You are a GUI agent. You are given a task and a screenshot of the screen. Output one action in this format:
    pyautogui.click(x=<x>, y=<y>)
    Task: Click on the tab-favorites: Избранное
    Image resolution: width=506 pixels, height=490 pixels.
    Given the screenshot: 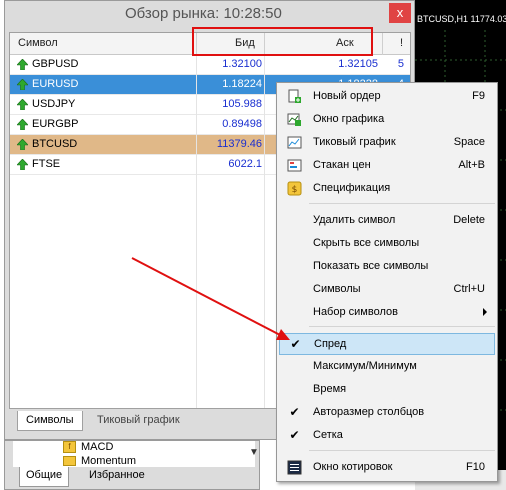 What is the action you would take?
    pyautogui.click(x=117, y=477)
    